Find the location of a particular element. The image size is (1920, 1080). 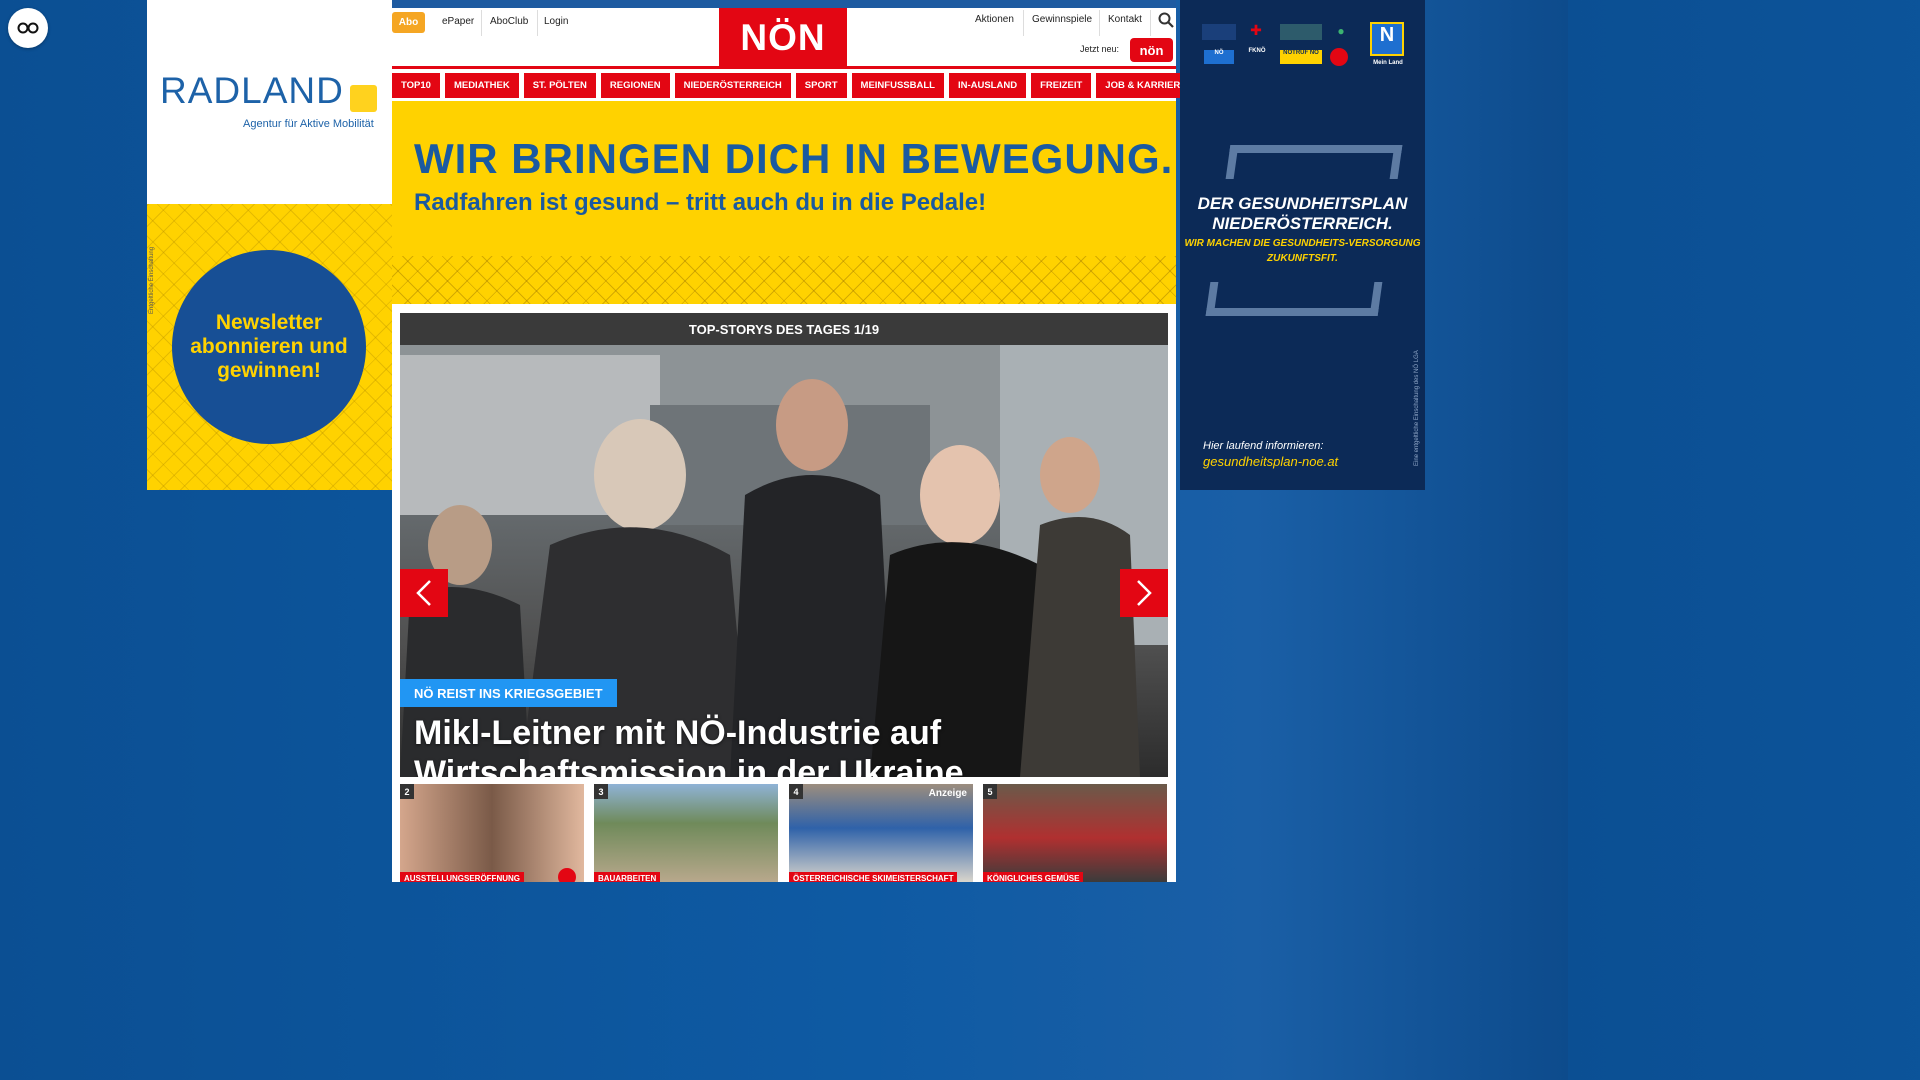

nav-regionen: REGIONEN is located at coordinates (635, 85).